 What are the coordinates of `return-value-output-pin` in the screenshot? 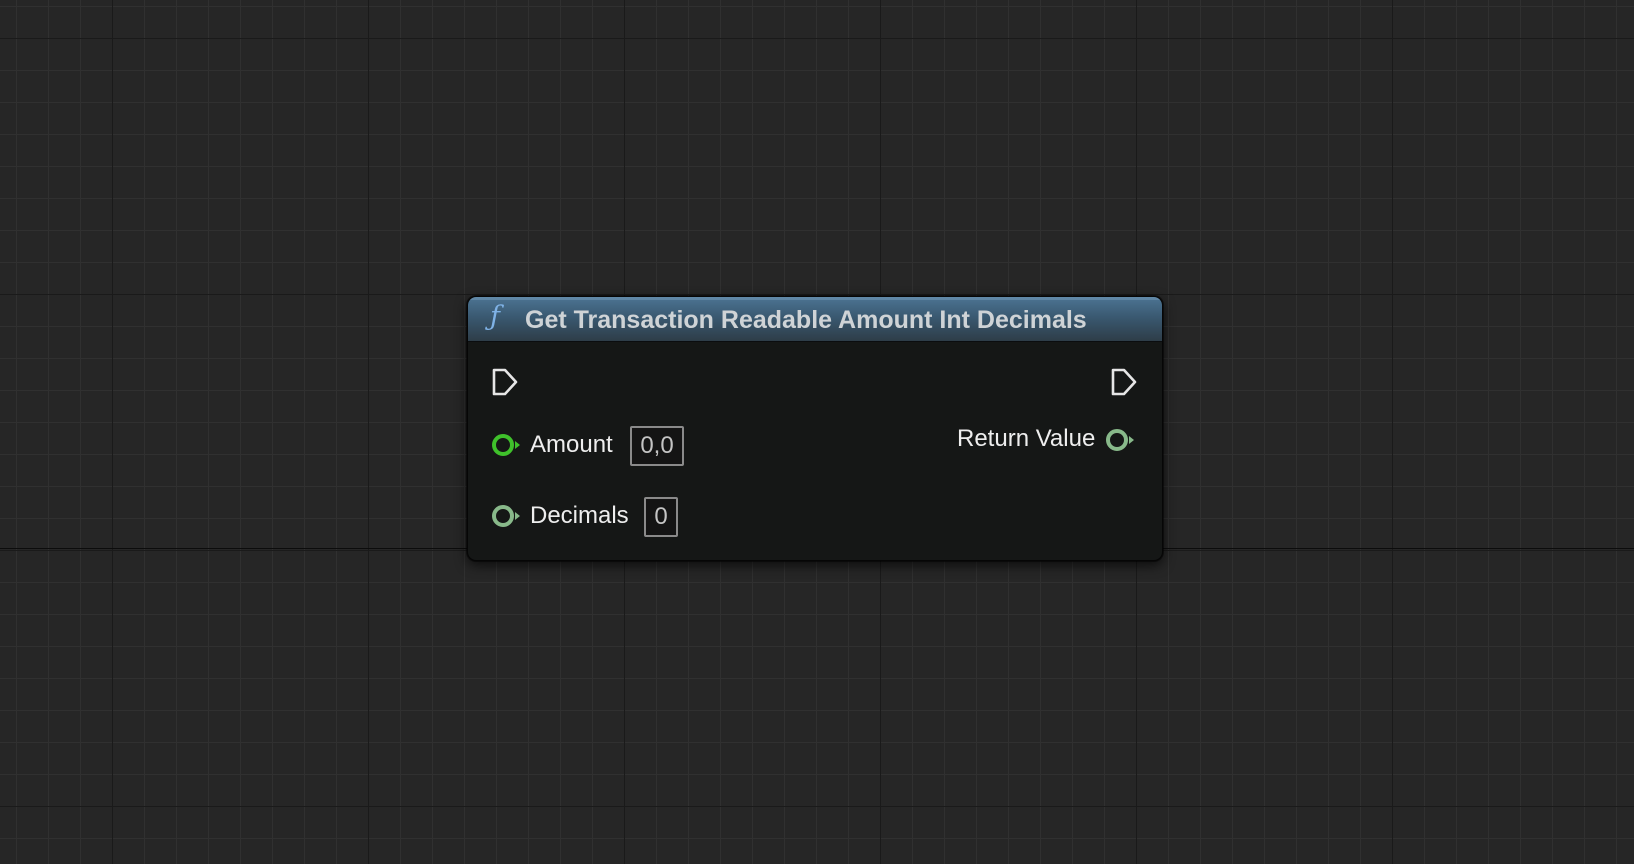 It's located at (1120, 440).